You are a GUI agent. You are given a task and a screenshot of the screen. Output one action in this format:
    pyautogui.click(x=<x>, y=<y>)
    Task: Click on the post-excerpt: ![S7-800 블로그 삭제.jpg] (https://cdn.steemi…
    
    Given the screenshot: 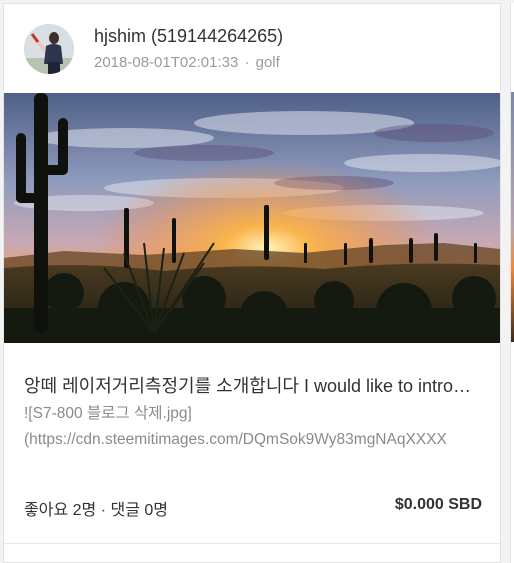 What is the action you would take?
    pyautogui.click(x=251, y=427)
    